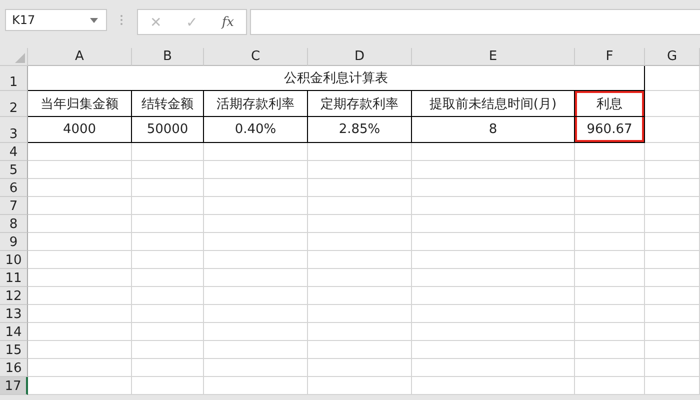 The image size is (700, 400). What do you see at coordinates (14, 224) in the screenshot?
I see `row-header: 8` at bounding box center [14, 224].